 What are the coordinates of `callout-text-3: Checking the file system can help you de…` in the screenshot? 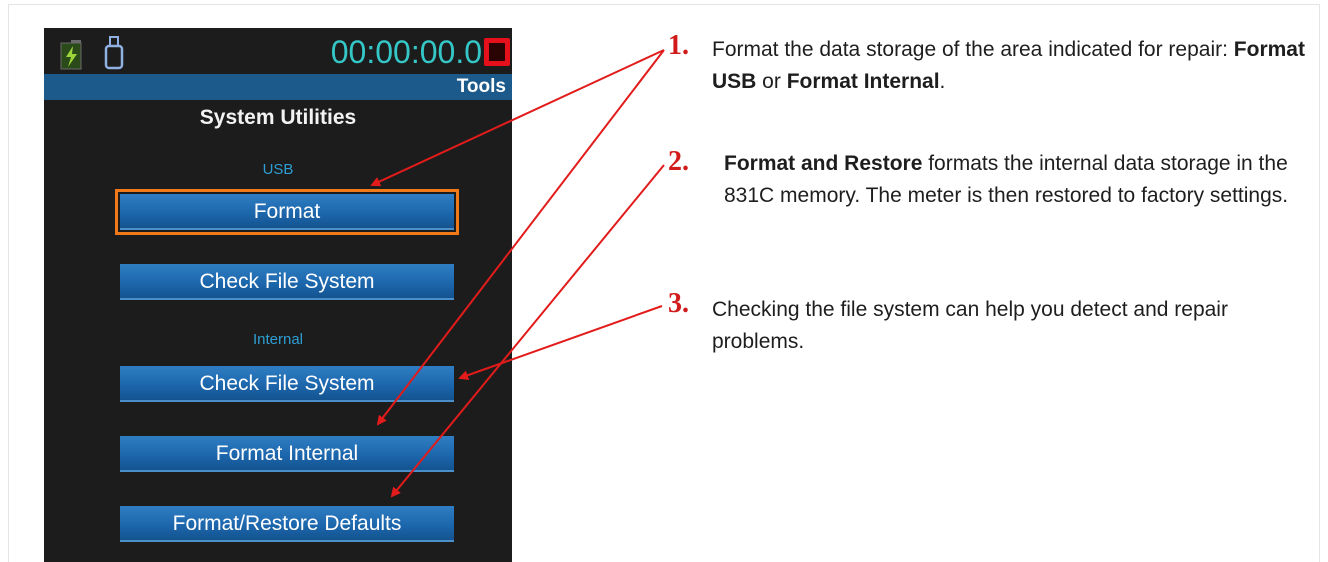 It's located at (1007, 326).